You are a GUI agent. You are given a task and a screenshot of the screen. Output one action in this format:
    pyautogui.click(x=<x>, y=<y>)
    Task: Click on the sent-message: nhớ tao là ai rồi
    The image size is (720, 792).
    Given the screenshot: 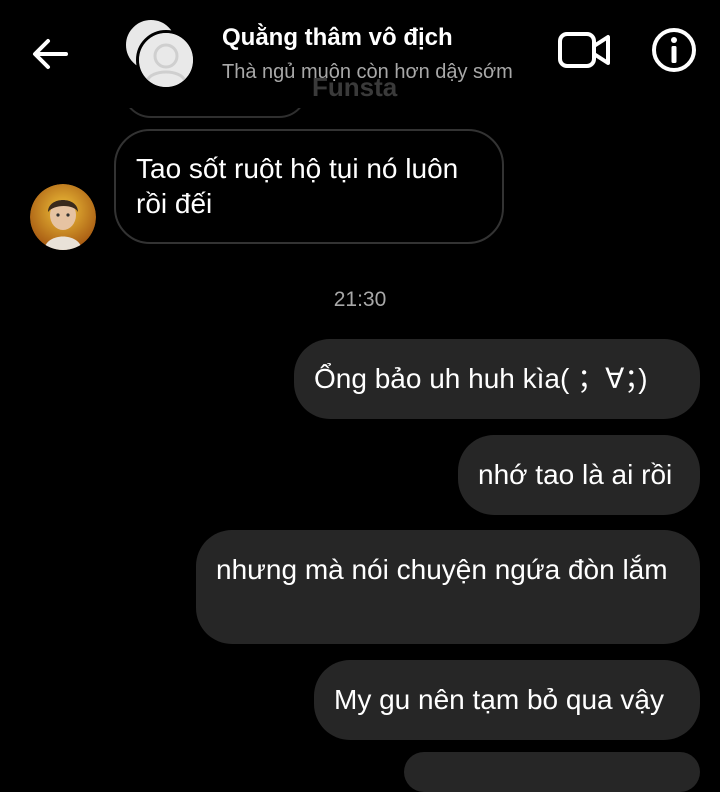 What is the action you would take?
    pyautogui.click(x=579, y=475)
    